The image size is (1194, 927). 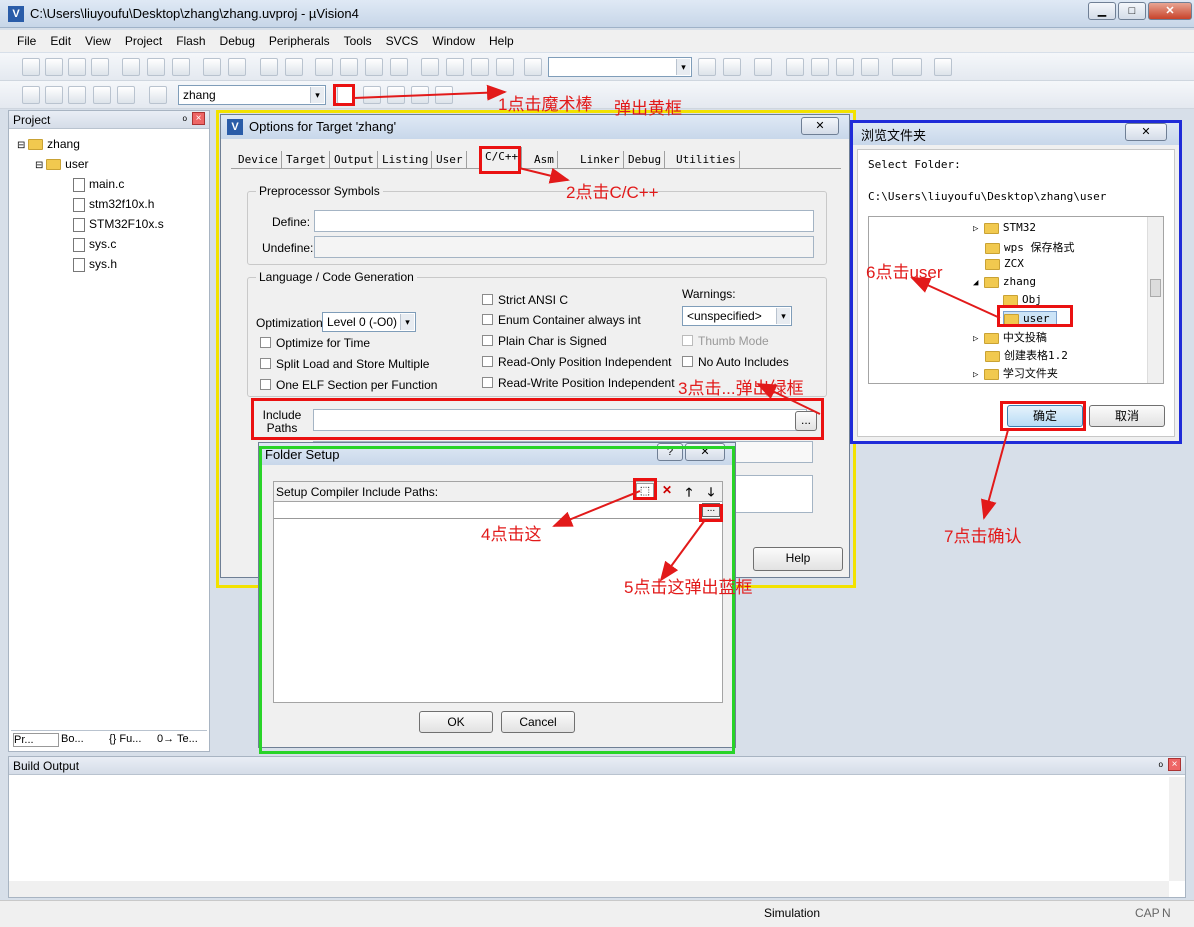 What do you see at coordinates (511, 534) in the screenshot?
I see `annotation-step-4: 4点击这` at bounding box center [511, 534].